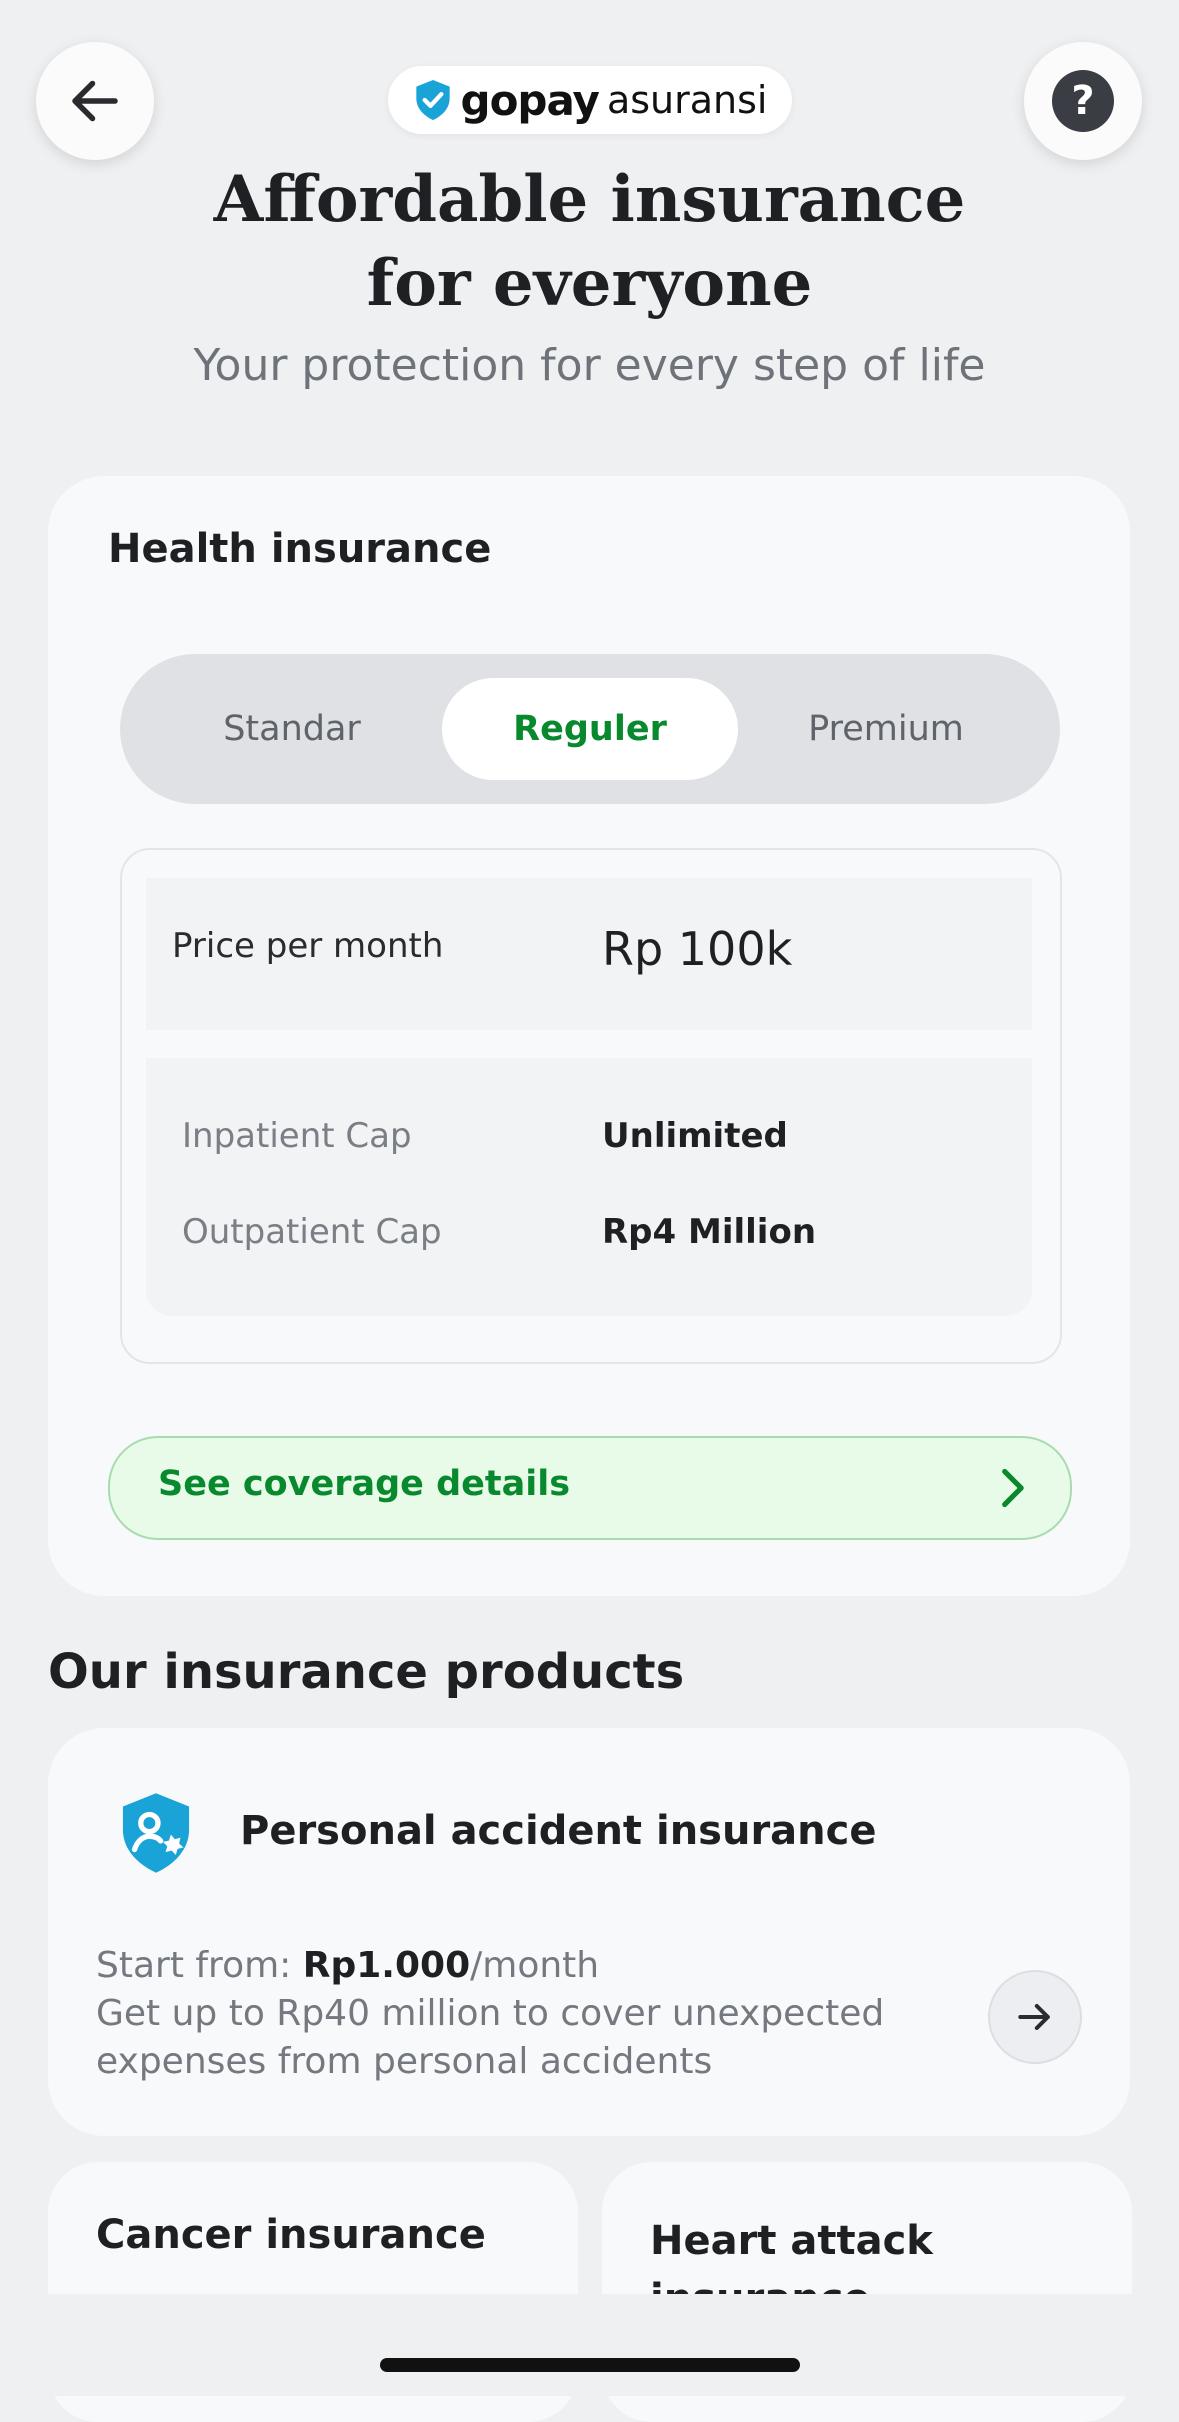  What do you see at coordinates (156, 1833) in the screenshot?
I see `personal-accident-icon` at bounding box center [156, 1833].